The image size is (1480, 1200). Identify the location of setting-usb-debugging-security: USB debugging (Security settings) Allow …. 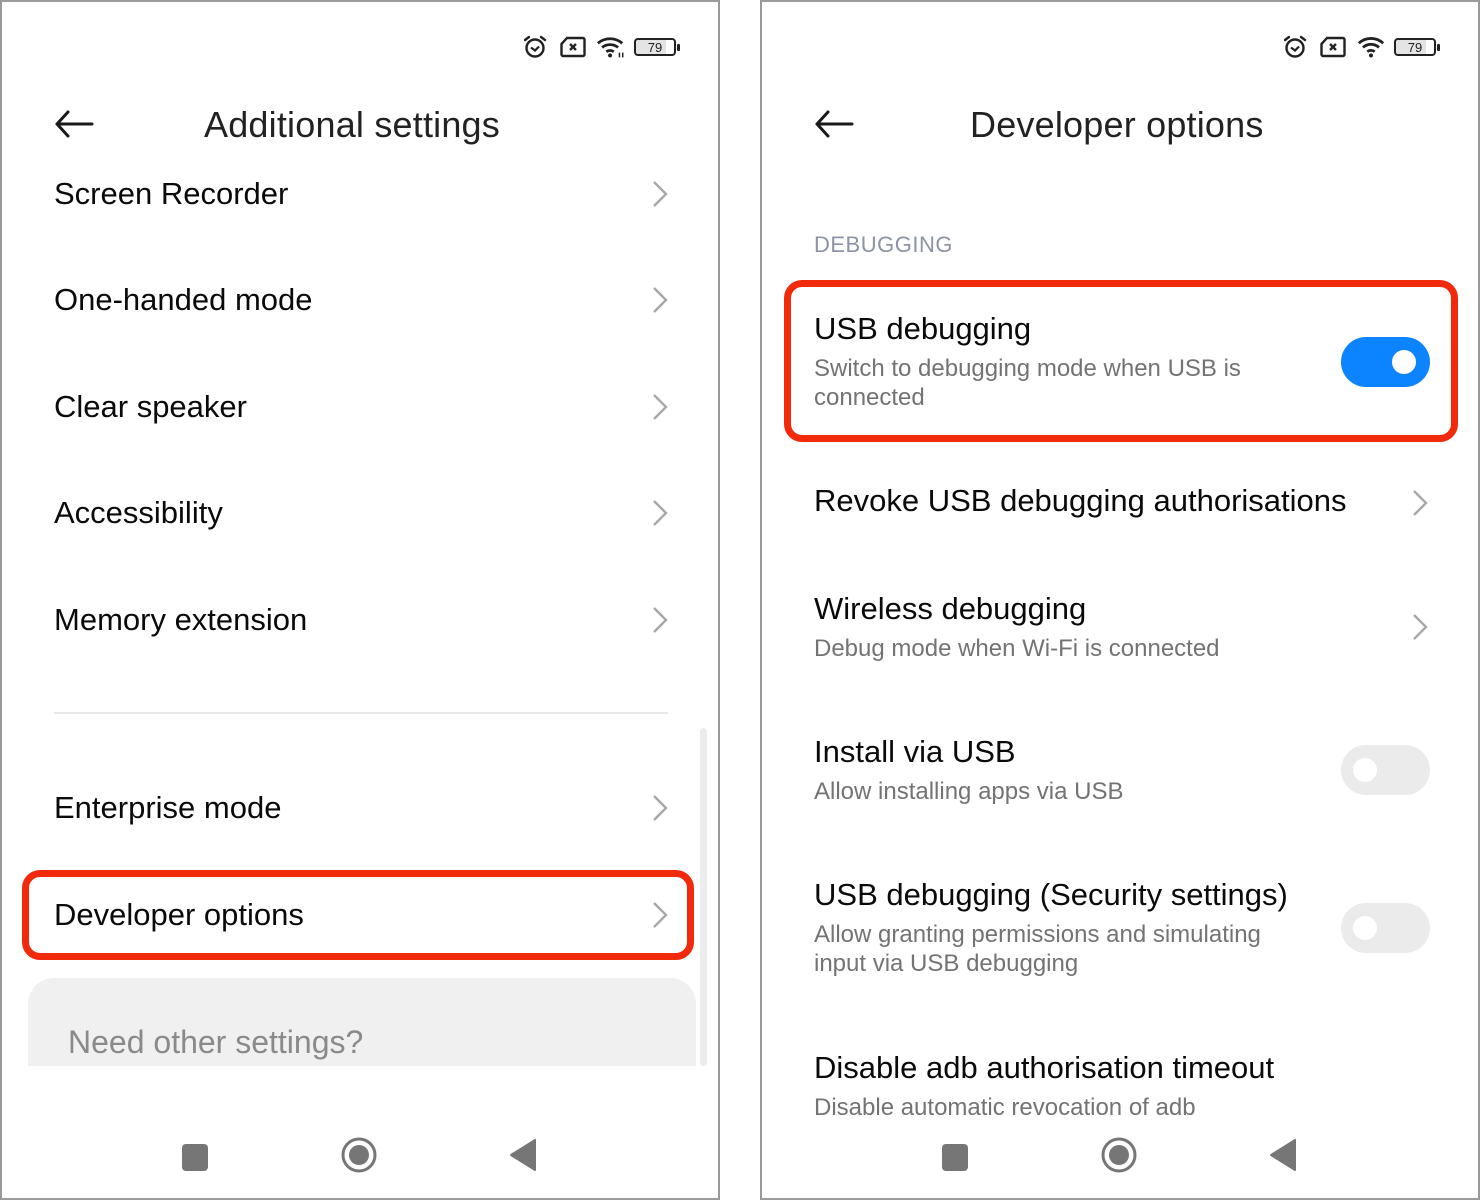
(1122, 931).